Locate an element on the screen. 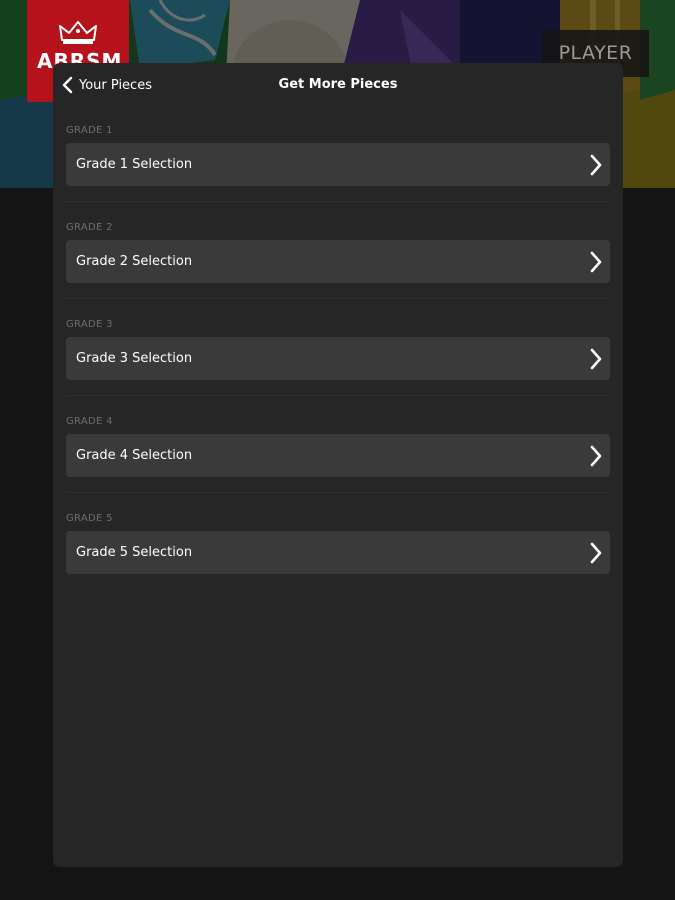  section-grade-2: GRADE 2 Grade 2 Selection is located at coordinates (338, 264).